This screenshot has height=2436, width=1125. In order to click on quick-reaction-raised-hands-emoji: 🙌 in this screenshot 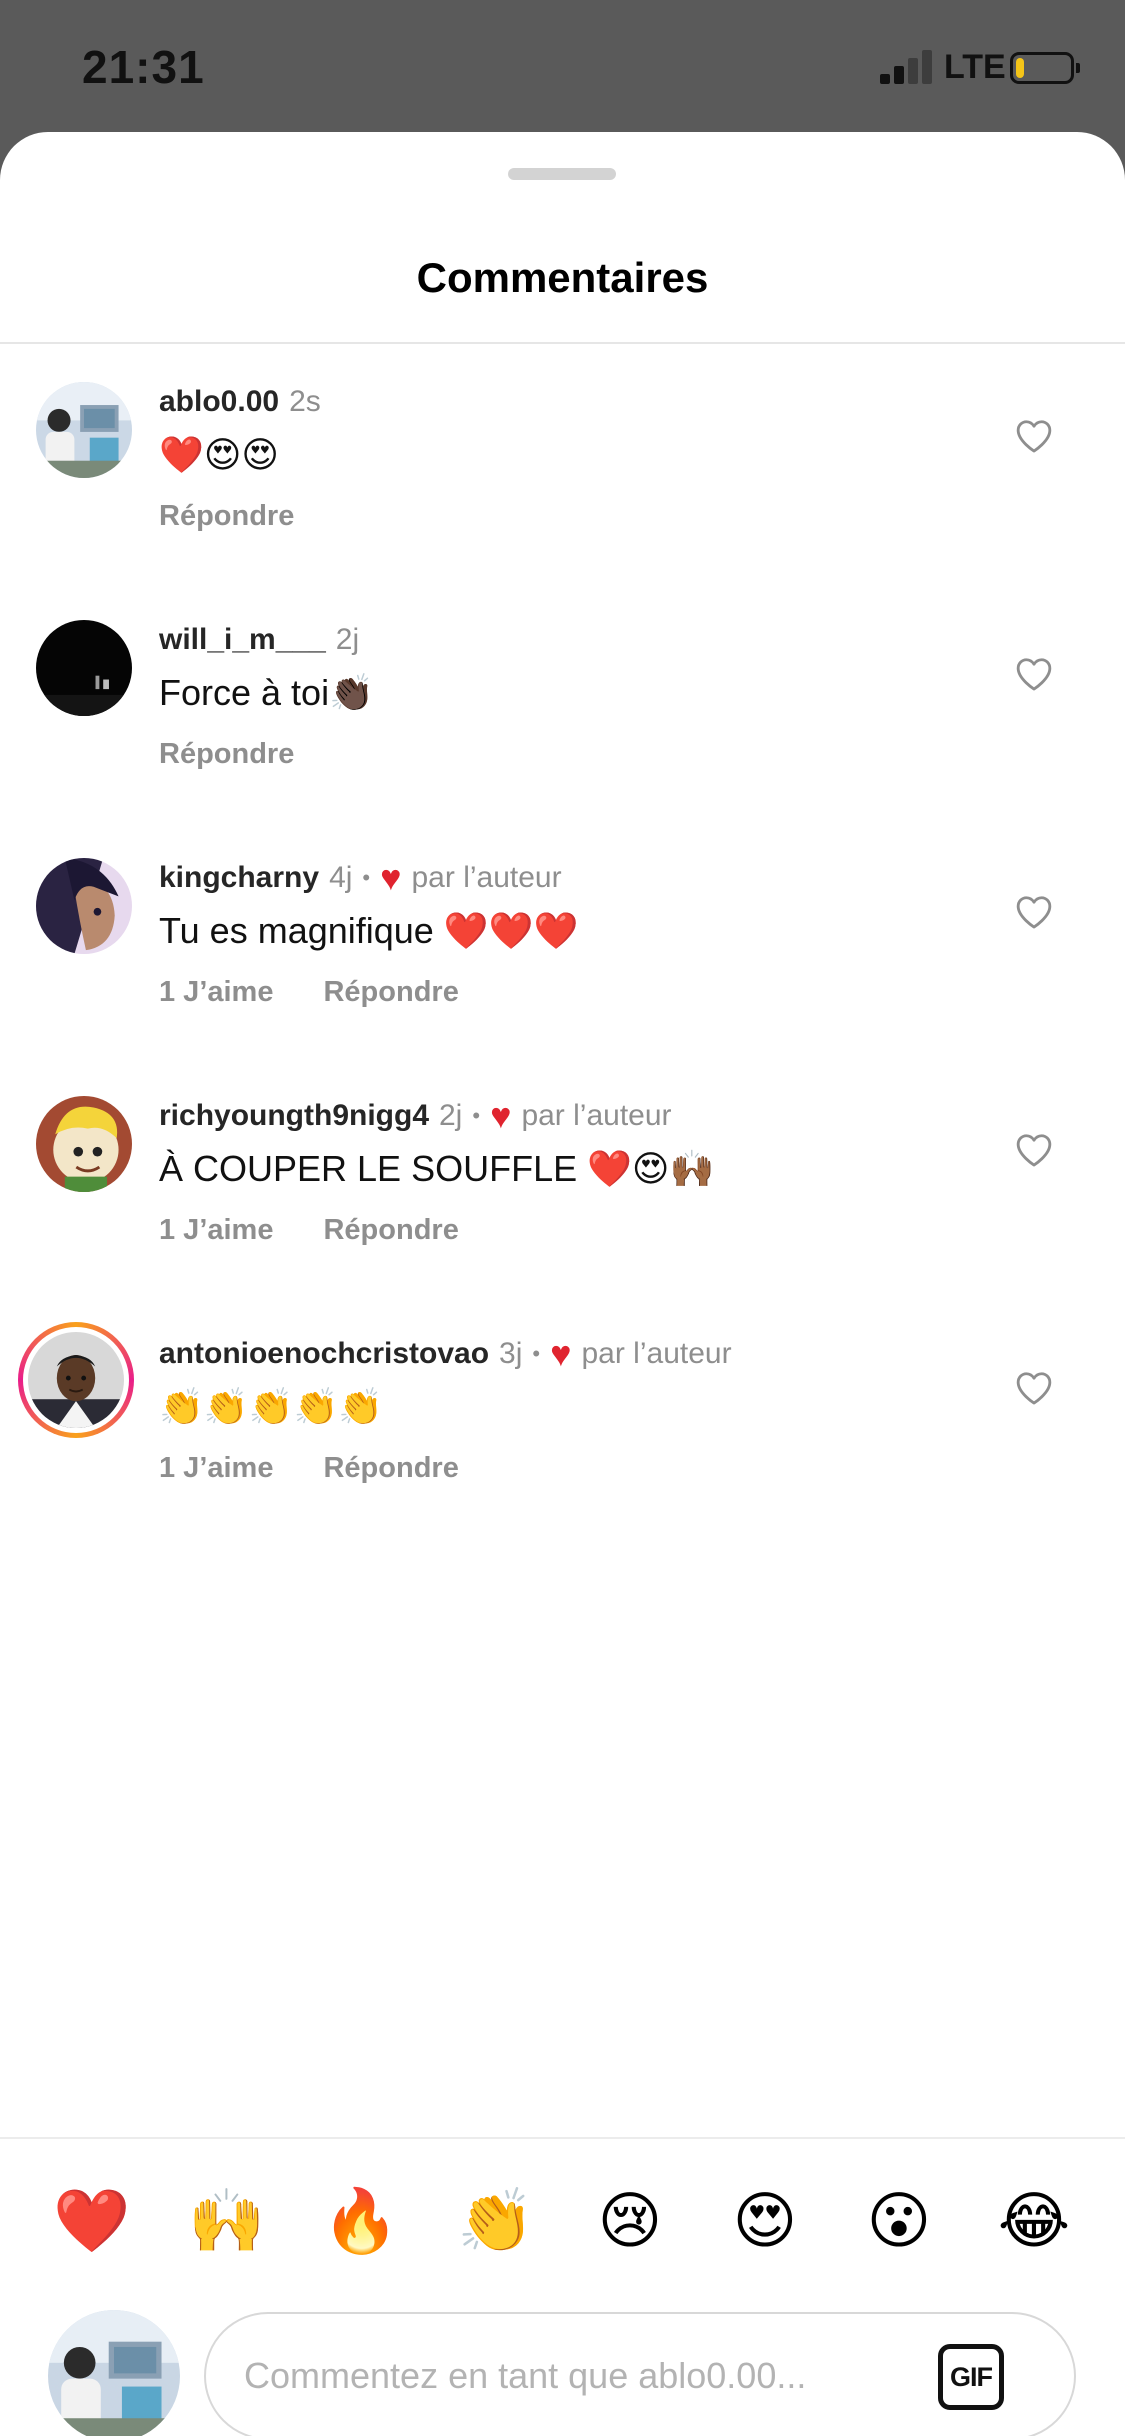, I will do `click(227, 2222)`.